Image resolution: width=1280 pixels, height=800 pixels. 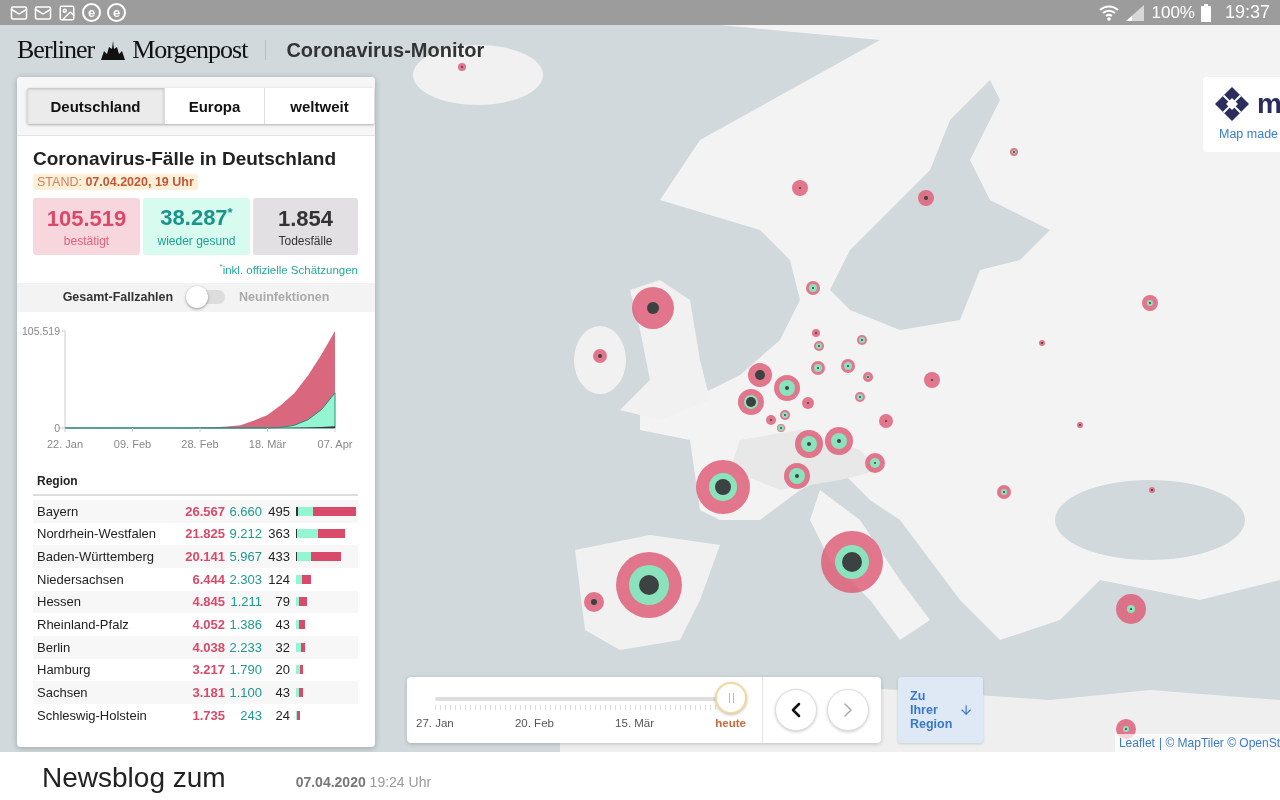 I want to click on panel-heading: Coronavirus-Fälle in Deutschland, so click(x=185, y=159).